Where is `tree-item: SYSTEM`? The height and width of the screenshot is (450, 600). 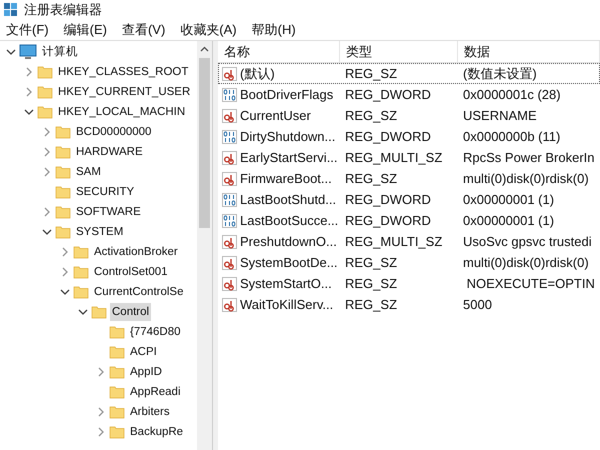
tree-item: SYSTEM is located at coordinates (100, 232).